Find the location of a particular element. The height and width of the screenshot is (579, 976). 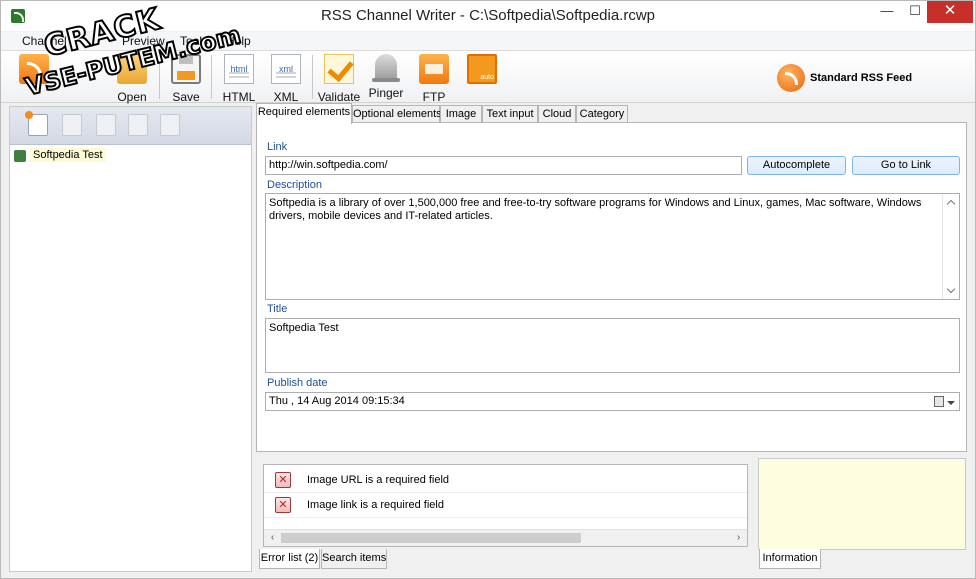

publish-date-value: Thu , 14 Aug 2014 09:15:34 is located at coordinates (337, 401).